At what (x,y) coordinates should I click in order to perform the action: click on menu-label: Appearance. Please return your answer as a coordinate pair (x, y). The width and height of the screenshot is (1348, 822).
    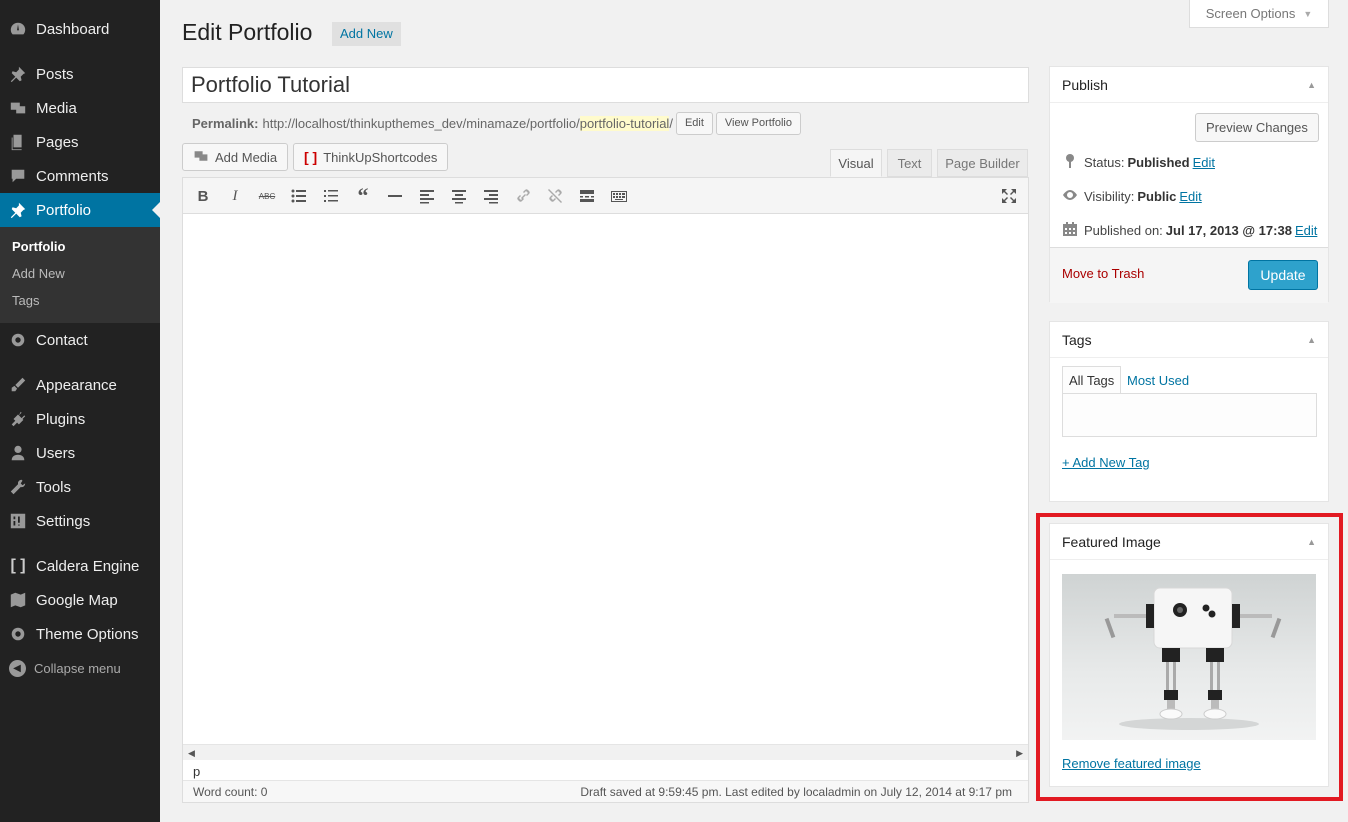
    Looking at the image, I should click on (76, 385).